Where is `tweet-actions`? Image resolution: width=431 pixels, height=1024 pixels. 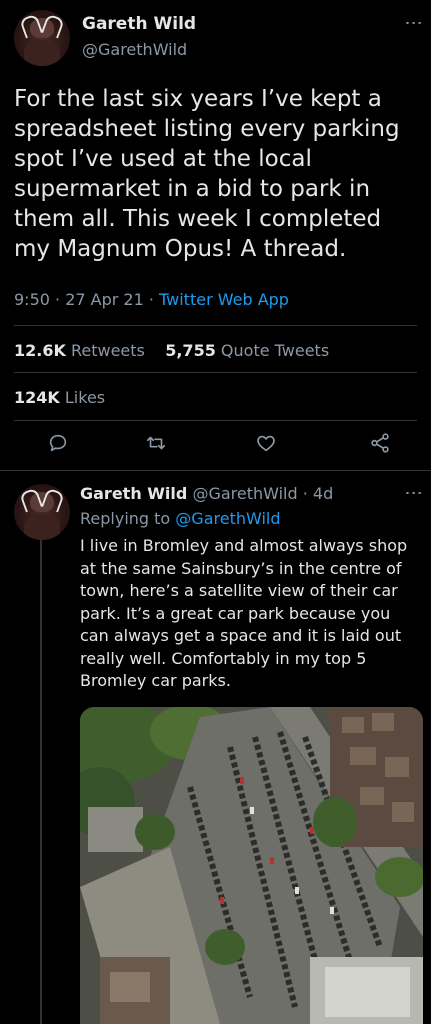 tweet-actions is located at coordinates (215, 443).